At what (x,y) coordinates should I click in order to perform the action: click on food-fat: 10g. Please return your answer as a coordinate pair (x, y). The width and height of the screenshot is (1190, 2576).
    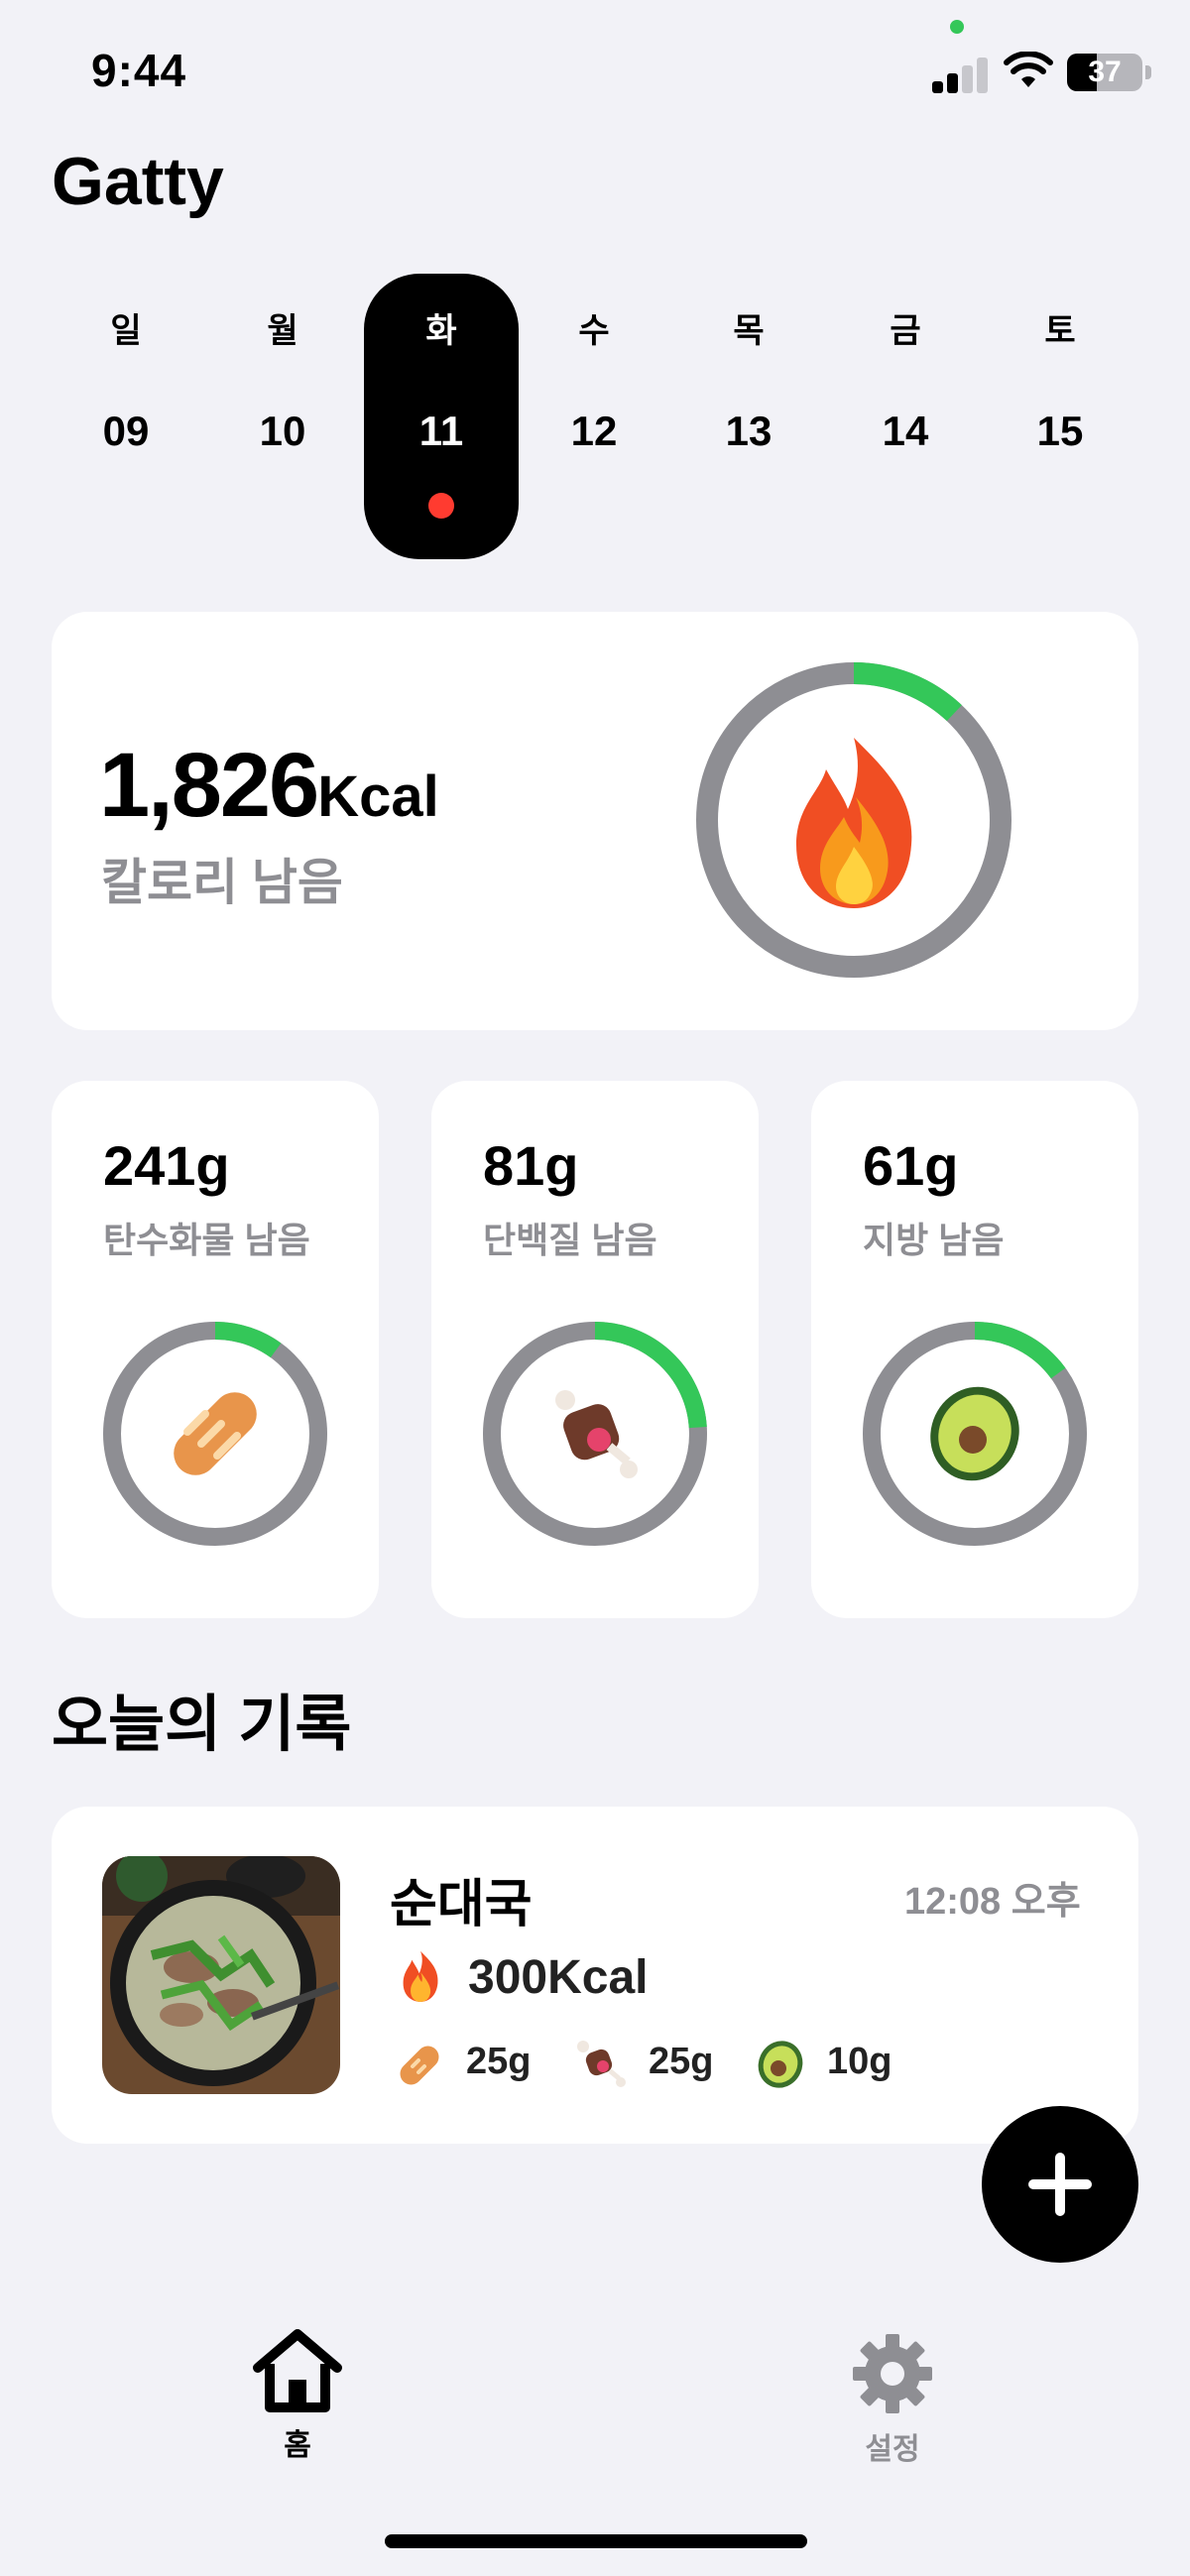
    Looking at the image, I should click on (859, 2062).